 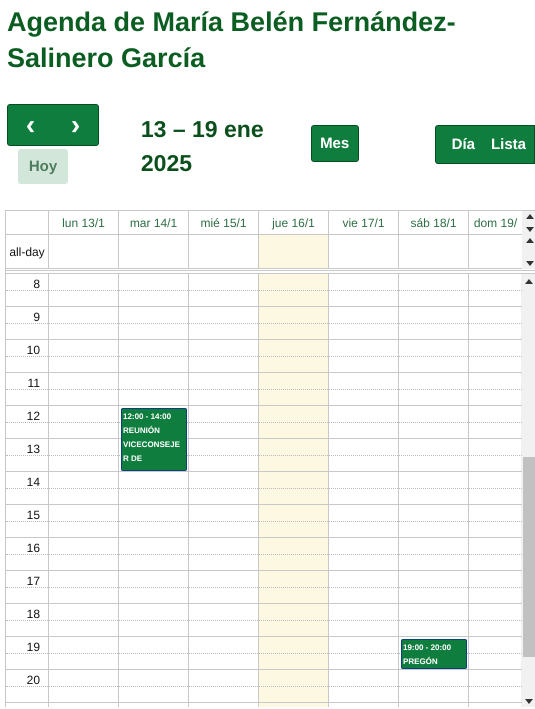 What do you see at coordinates (363, 223) in the screenshot?
I see `day-header: vie 17/1` at bounding box center [363, 223].